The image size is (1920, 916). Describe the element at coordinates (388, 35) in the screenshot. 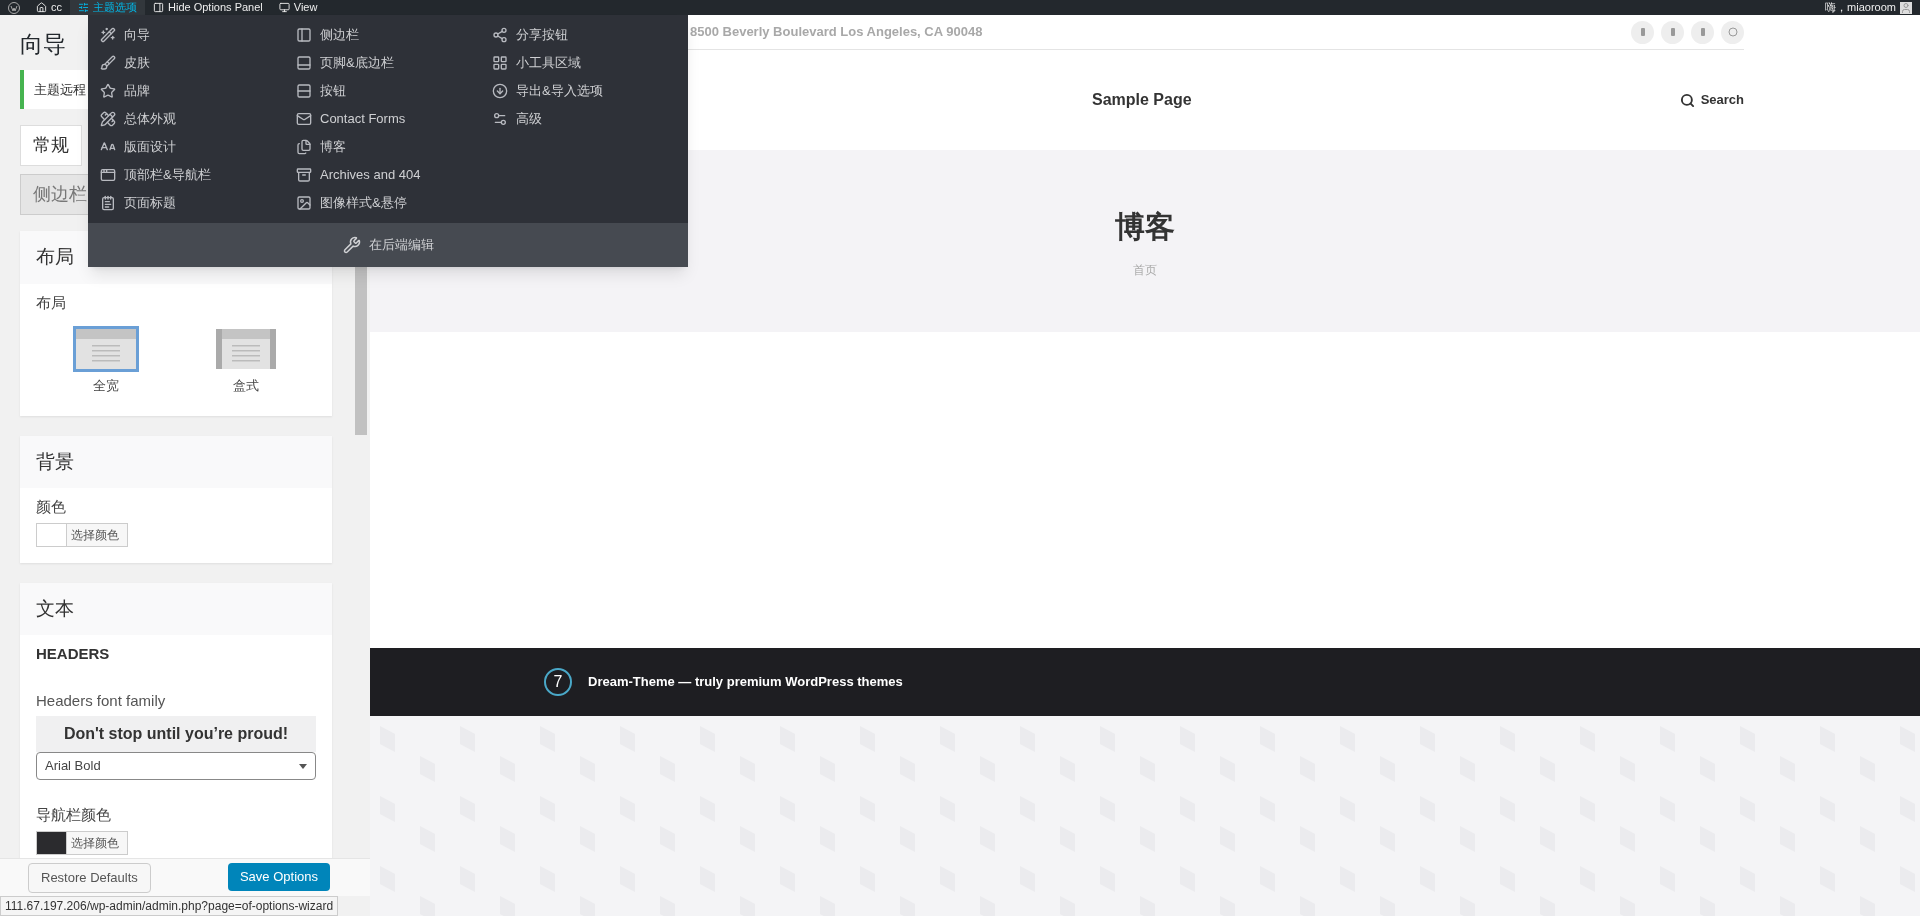

I see `menu-item: 侧边栏` at that location.